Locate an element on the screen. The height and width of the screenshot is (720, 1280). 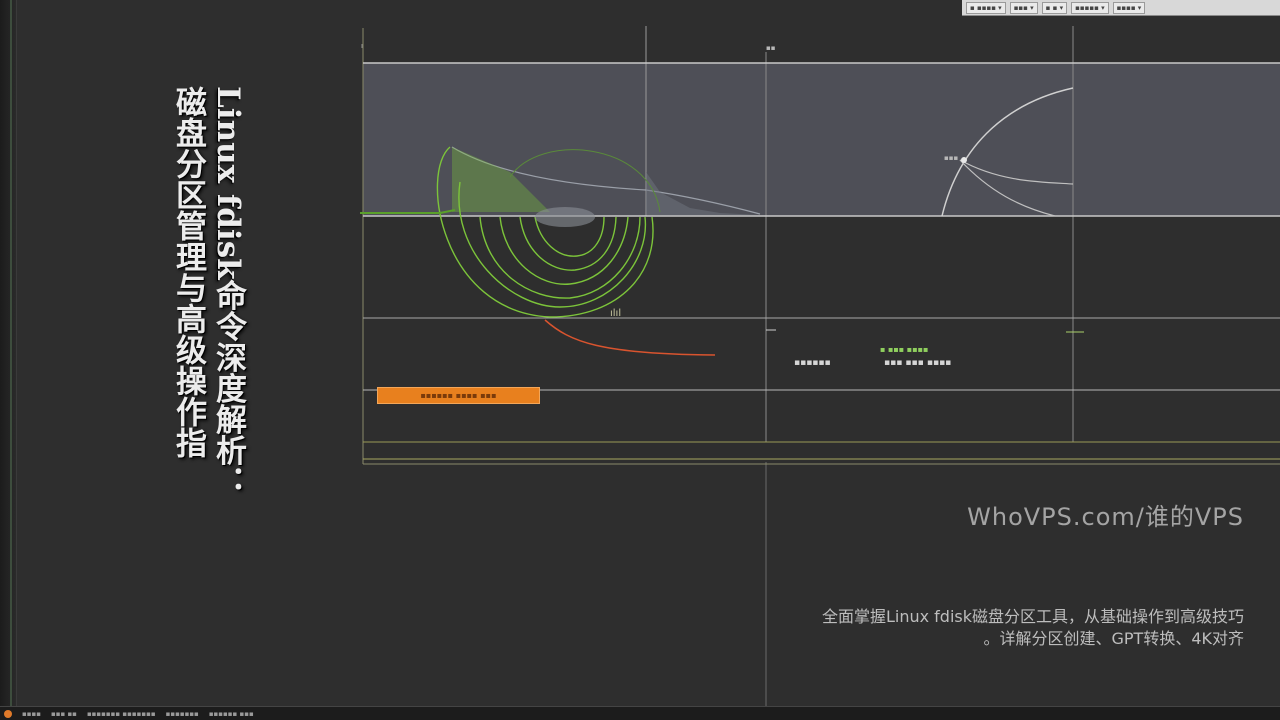
description-line-1: 全面掌握Linux fdisk磁盘分区工具，从基础操作到高级技巧 is located at coordinates (1032, 616).